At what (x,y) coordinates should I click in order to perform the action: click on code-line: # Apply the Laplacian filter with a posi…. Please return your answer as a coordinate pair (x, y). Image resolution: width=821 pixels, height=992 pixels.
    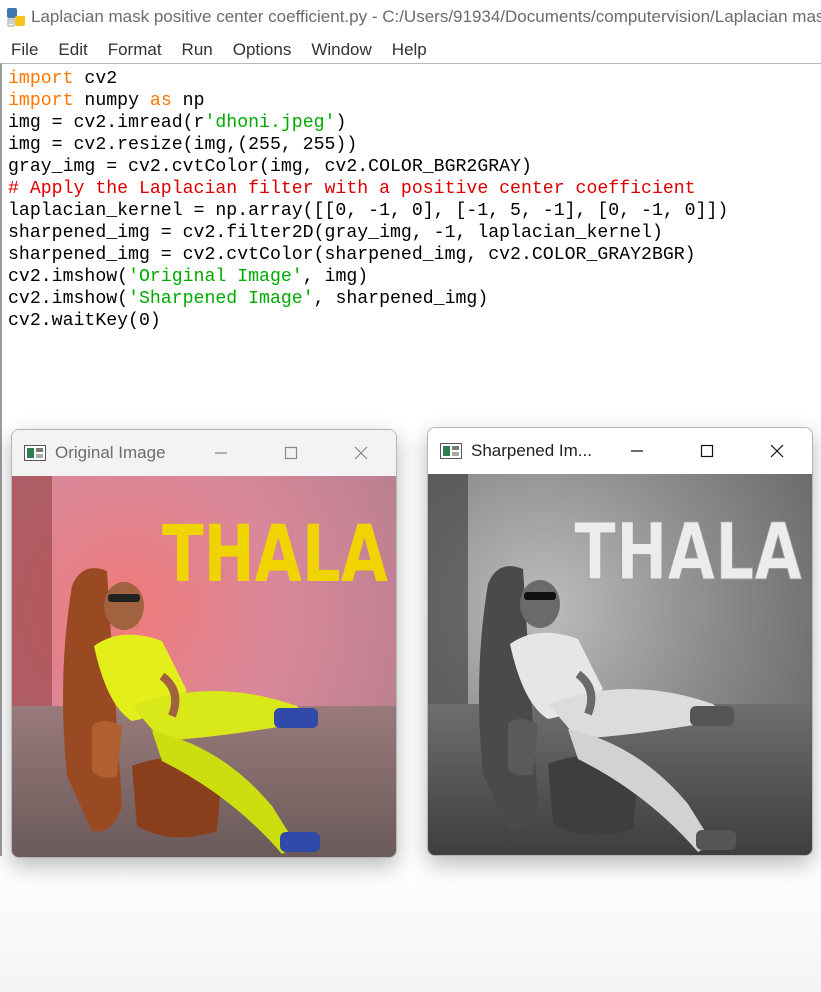
    Looking at the image, I should click on (352, 189).